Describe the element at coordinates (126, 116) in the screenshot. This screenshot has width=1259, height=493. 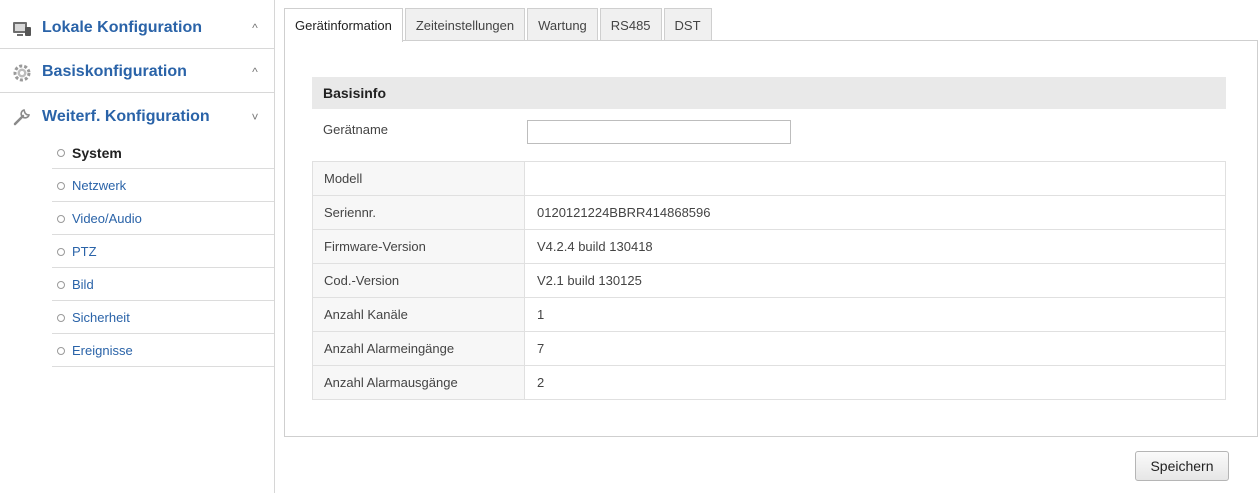
I see `sidebar-section-label: Weiterf. Konfiguration` at that location.